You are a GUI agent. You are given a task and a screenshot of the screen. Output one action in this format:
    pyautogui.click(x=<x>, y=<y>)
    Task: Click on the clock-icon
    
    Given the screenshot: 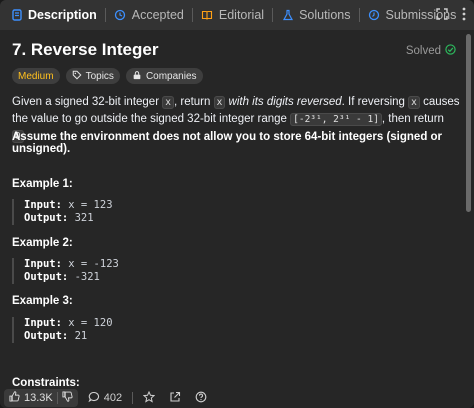 What is the action you would take?
    pyautogui.click(x=374, y=15)
    